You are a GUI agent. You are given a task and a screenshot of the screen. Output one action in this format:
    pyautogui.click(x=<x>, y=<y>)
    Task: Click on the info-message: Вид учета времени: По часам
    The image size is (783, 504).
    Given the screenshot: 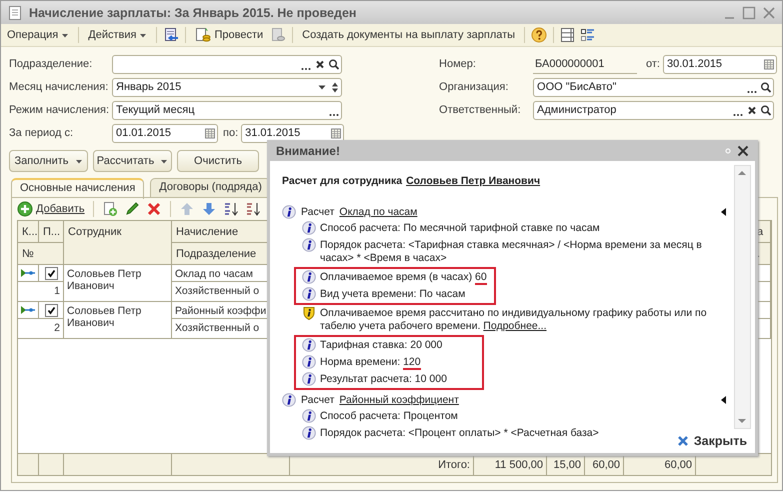 What is the action you would take?
    pyautogui.click(x=393, y=294)
    